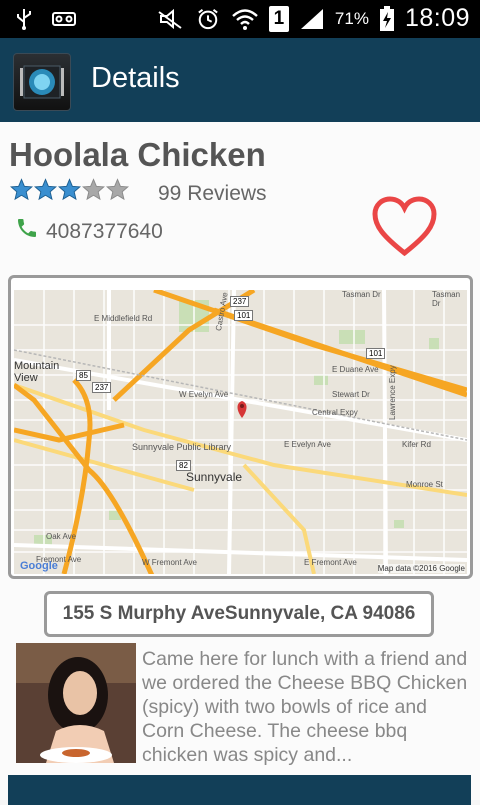  I want to click on app-logo-icon, so click(42, 82).